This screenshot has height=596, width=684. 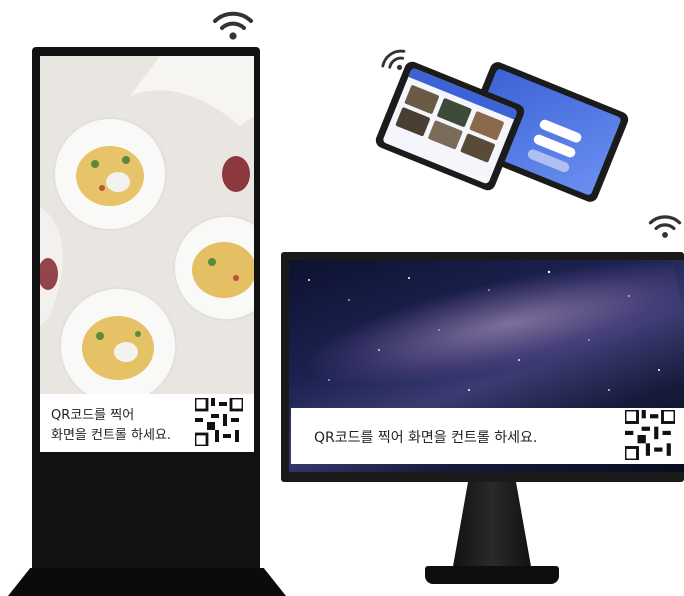 What do you see at coordinates (111, 435) in the screenshot?
I see `kiosk-caption-line2: 화면을 컨트롤 하세요.` at bounding box center [111, 435].